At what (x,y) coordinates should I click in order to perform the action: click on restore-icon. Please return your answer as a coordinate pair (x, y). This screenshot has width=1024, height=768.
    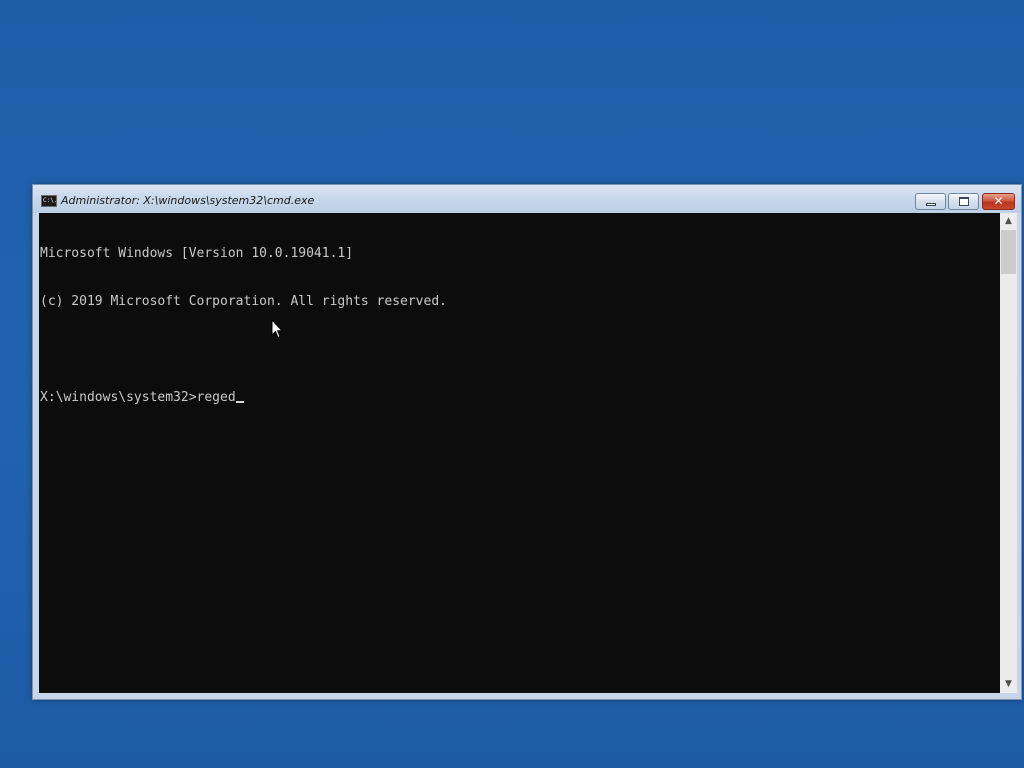
    Looking at the image, I should click on (964, 201).